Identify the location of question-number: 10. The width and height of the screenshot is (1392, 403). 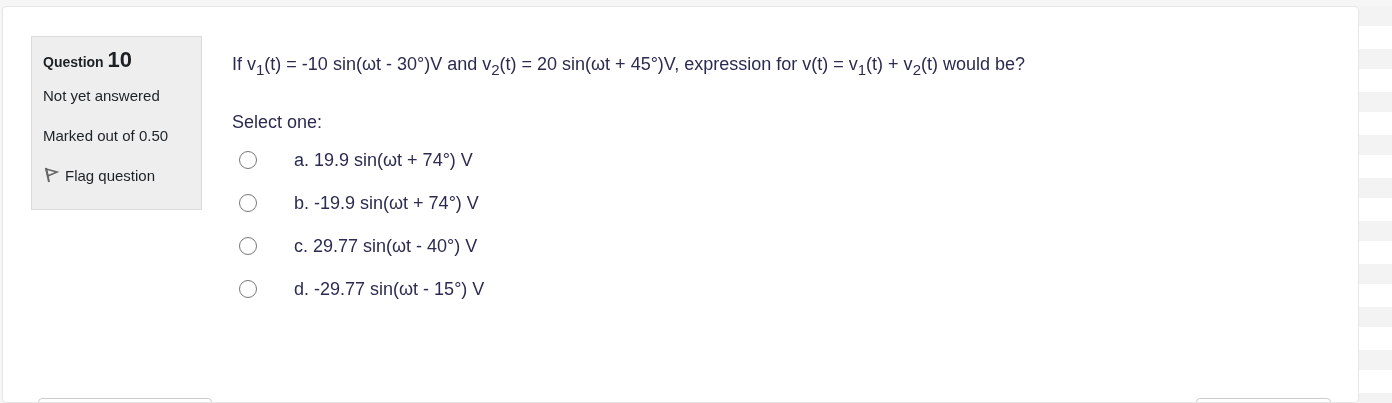
(120, 59).